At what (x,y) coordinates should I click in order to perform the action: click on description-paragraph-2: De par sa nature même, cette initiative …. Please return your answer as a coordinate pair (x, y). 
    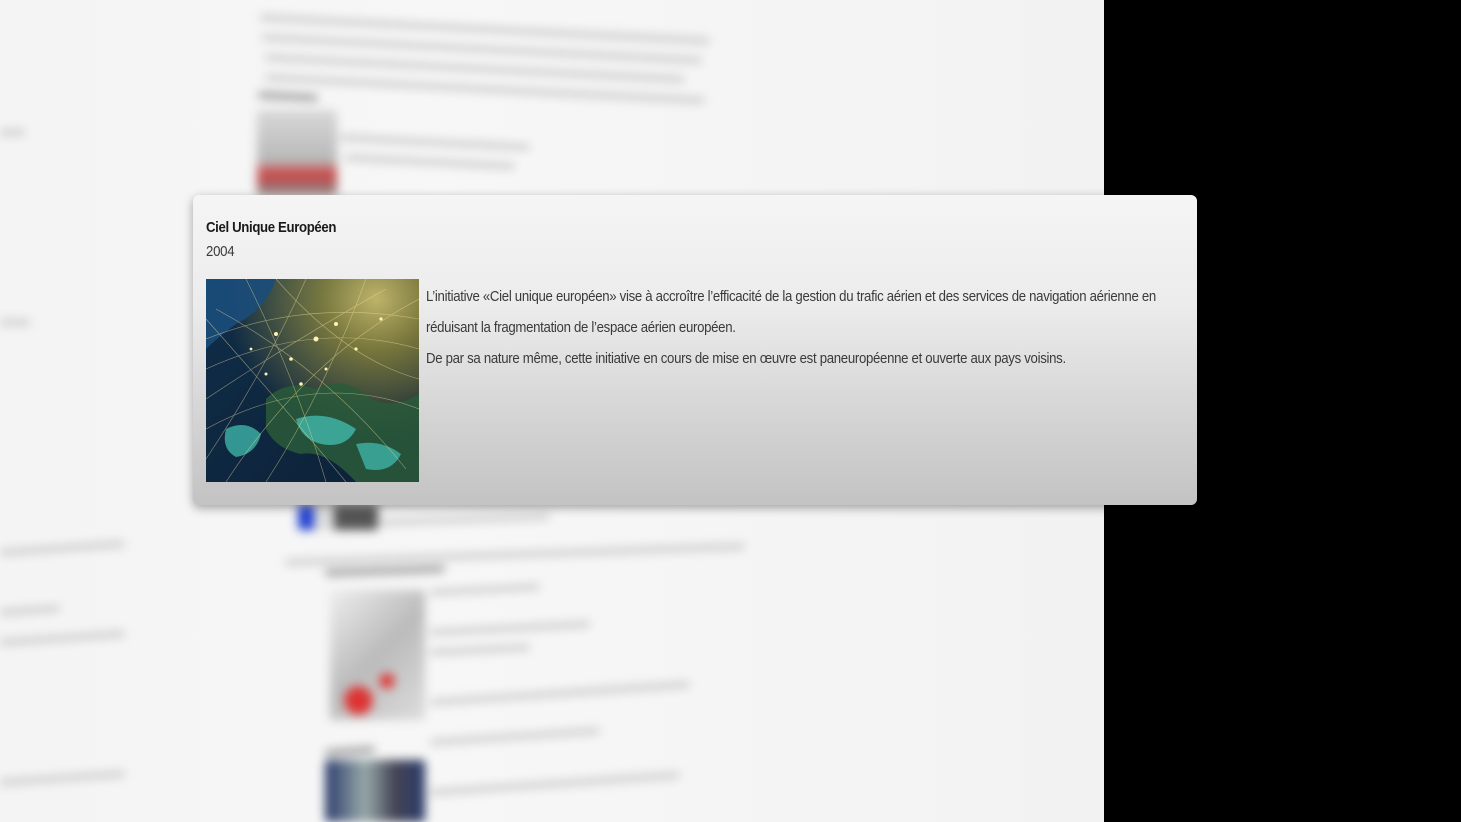
    Looking at the image, I should click on (746, 358).